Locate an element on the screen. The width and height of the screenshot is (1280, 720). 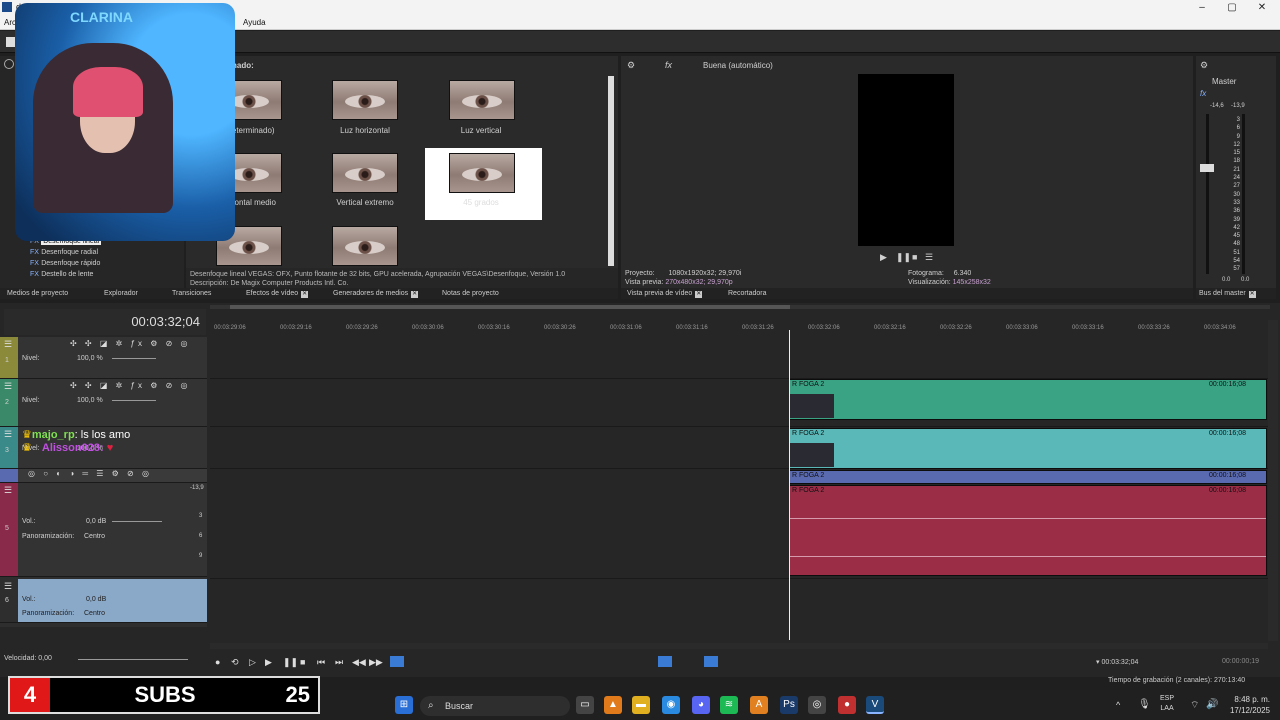
audio-clip-track5: R FOGA 2 00:00:16;08 is located at coordinates (1028, 530).